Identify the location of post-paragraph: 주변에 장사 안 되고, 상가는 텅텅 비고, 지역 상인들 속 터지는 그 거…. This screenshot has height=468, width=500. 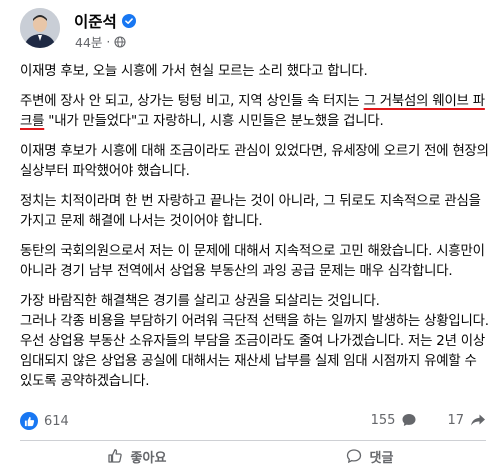
(252, 111).